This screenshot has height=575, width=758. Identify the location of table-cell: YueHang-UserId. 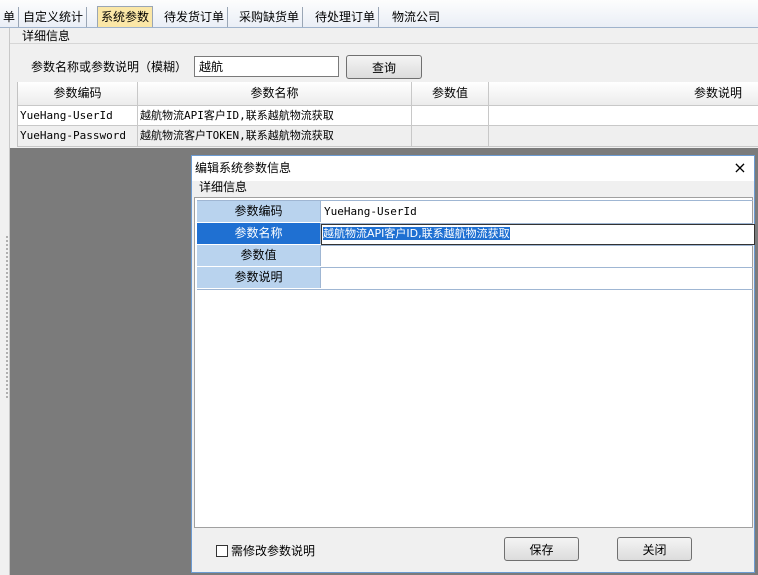
(78, 116).